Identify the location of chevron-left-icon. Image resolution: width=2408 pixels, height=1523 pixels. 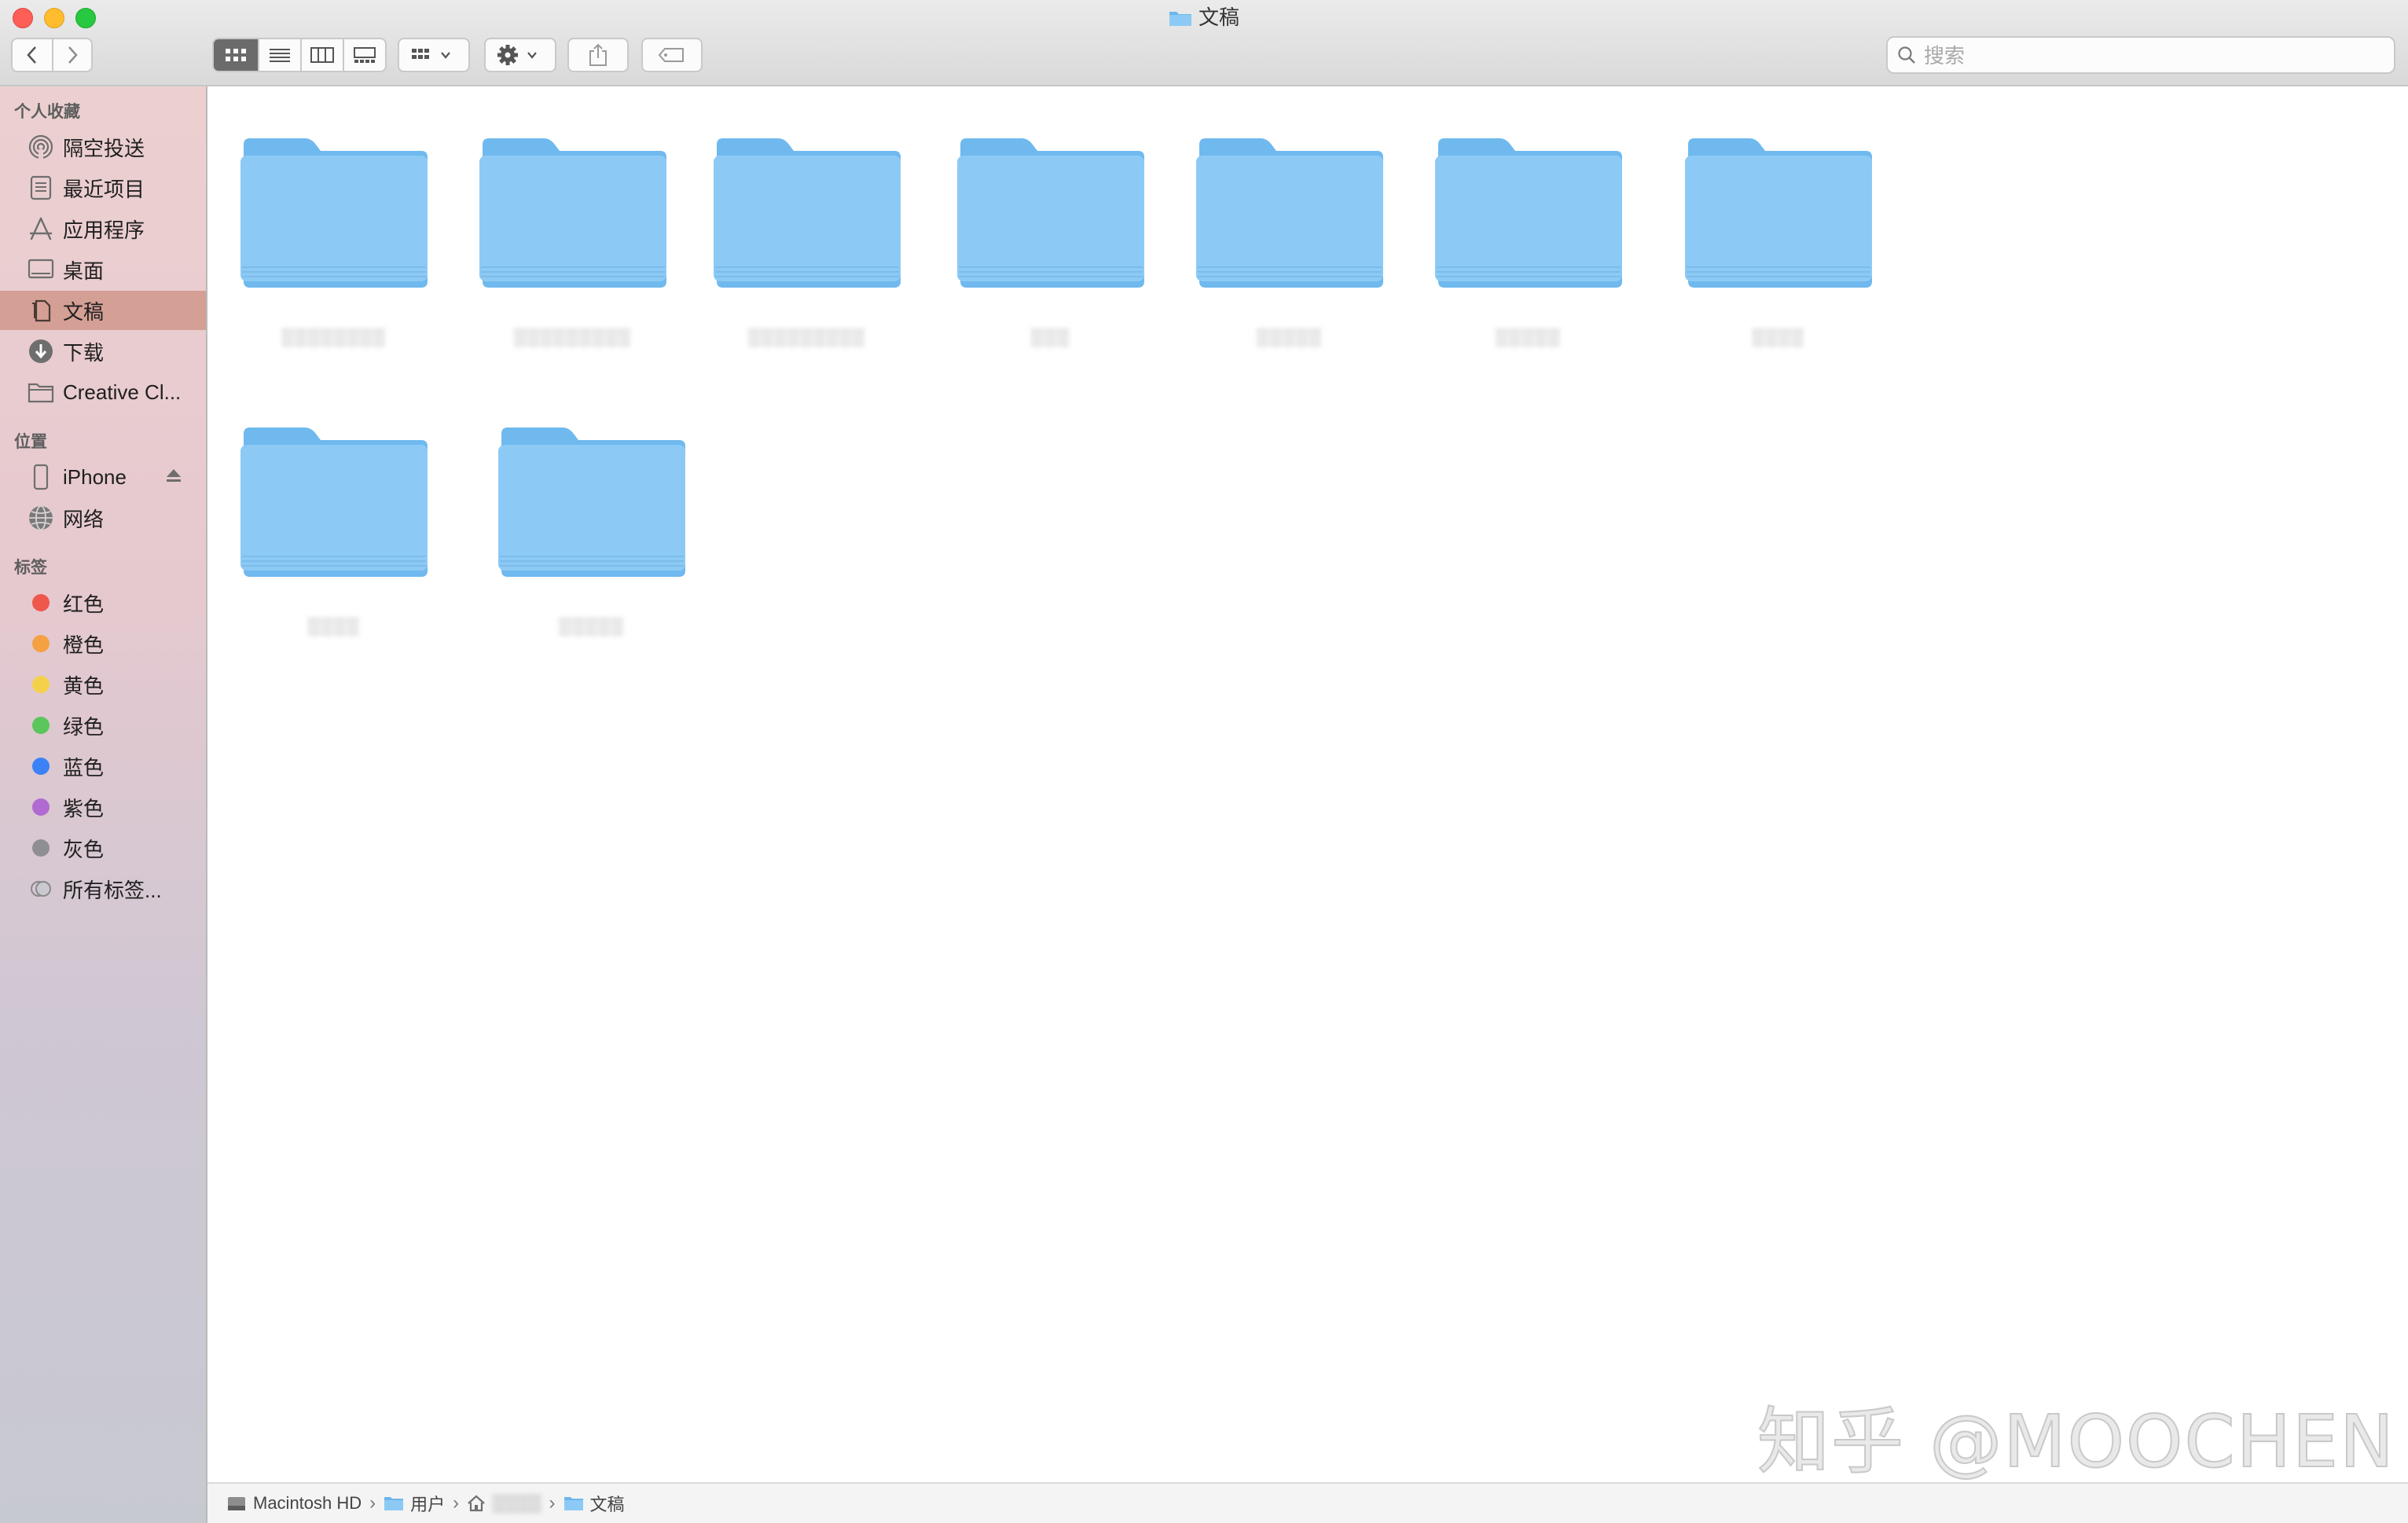
(32, 55).